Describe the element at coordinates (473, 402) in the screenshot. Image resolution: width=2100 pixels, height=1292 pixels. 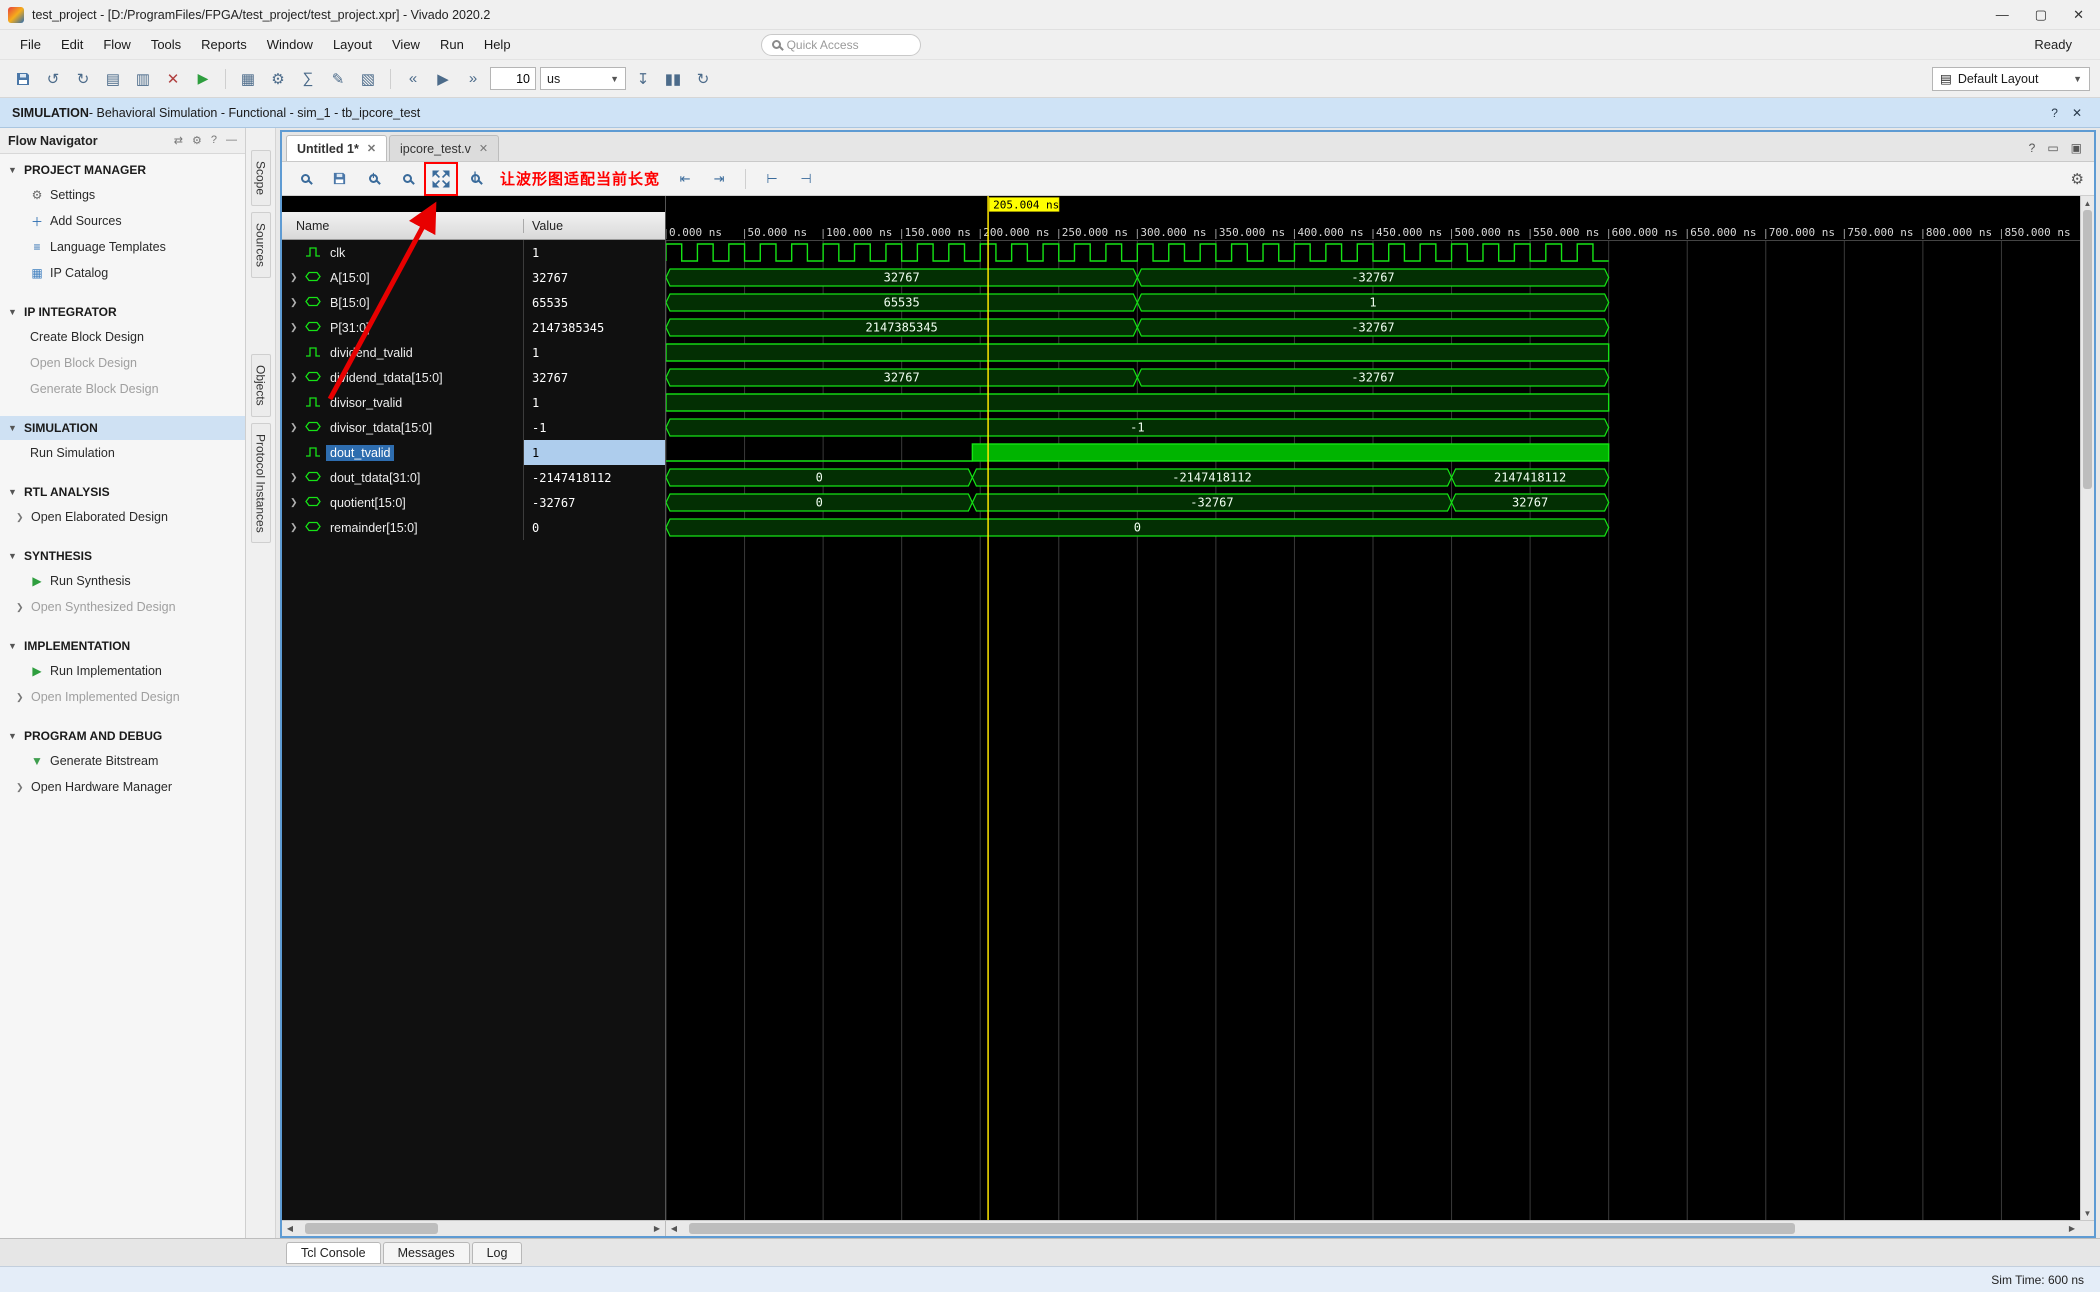
I see `signal-row-divisor-tvalid: divisor_tvalid 1` at that location.